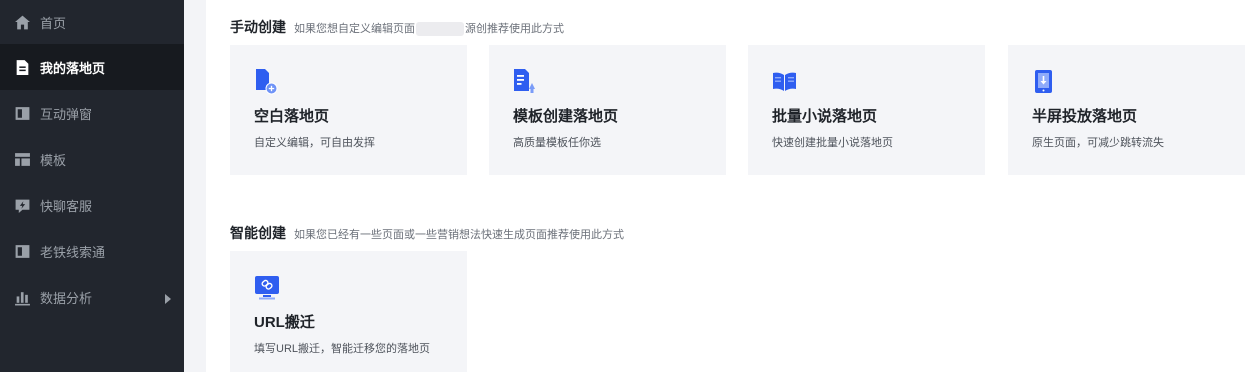 This screenshot has width=1248, height=372. I want to click on card-description: 自定义编辑，可自由发挥, so click(314, 143).